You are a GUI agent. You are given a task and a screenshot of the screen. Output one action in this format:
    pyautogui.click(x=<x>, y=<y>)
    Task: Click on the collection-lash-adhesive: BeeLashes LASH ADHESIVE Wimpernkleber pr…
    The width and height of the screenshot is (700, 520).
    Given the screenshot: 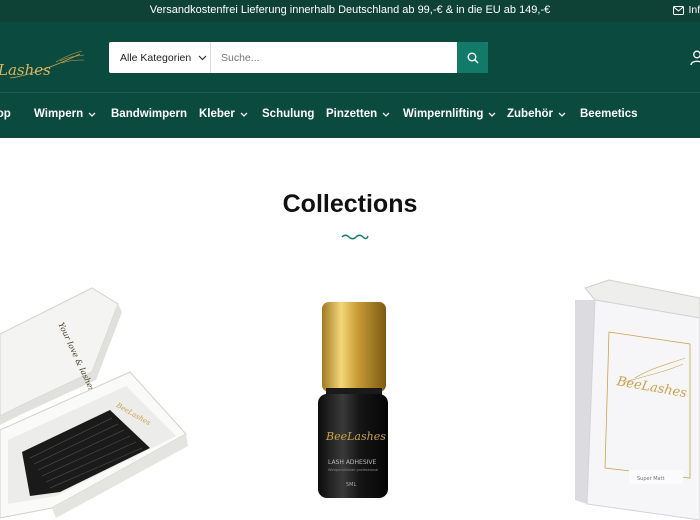 What is the action you would take?
    pyautogui.click(x=355, y=400)
    